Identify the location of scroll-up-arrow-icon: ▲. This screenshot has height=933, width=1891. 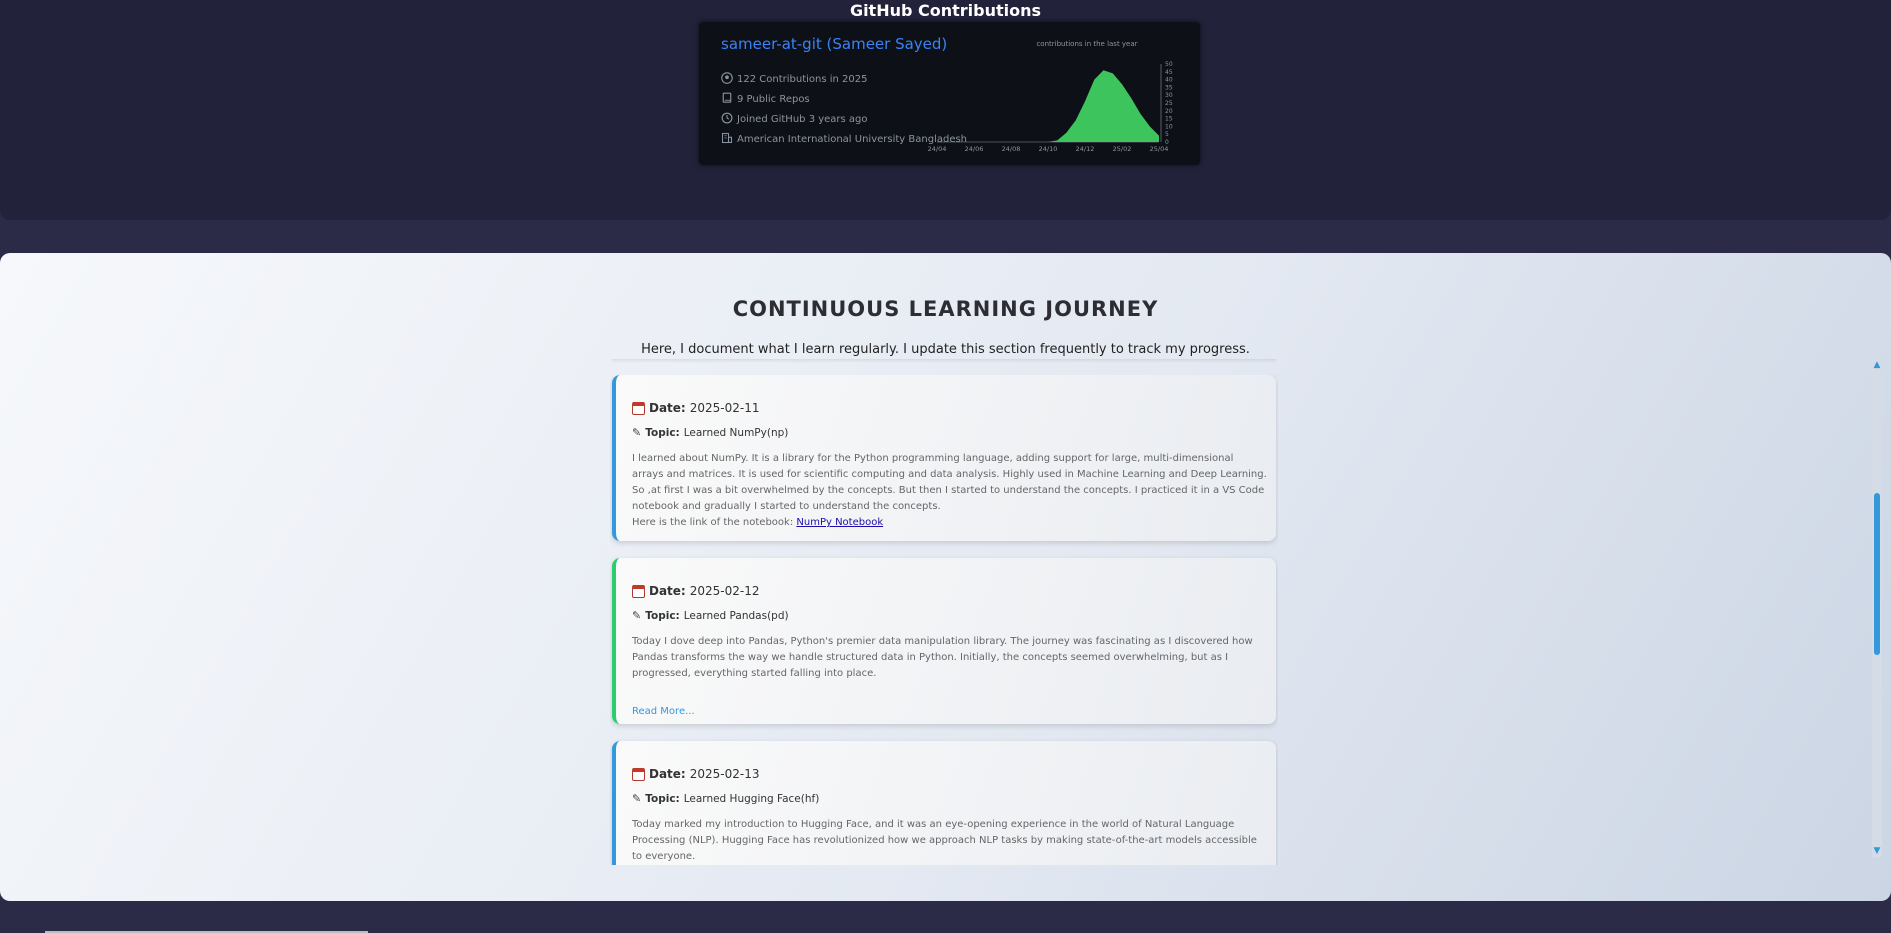
(1877, 365).